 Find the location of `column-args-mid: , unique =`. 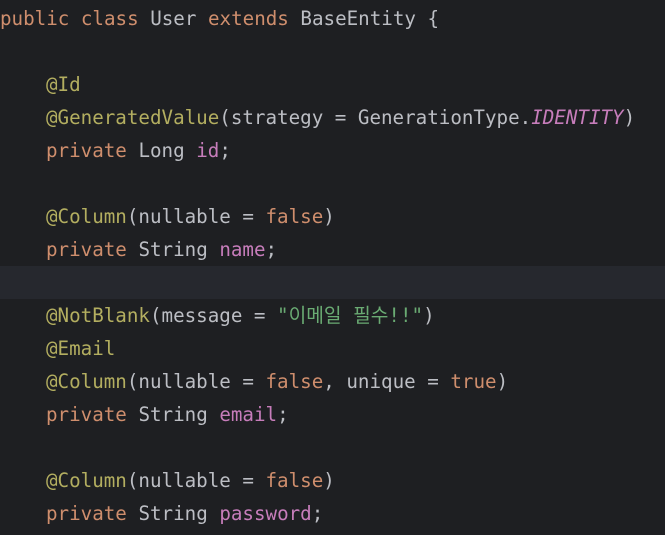

column-args-mid: , unique = is located at coordinates (387, 381).